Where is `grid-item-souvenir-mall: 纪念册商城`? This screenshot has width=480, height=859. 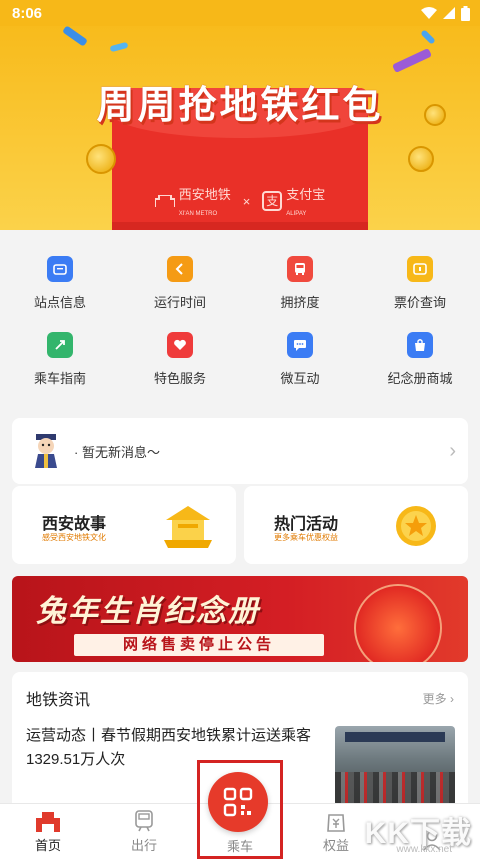 grid-item-souvenir-mall: 纪念册商城 is located at coordinates (420, 359).